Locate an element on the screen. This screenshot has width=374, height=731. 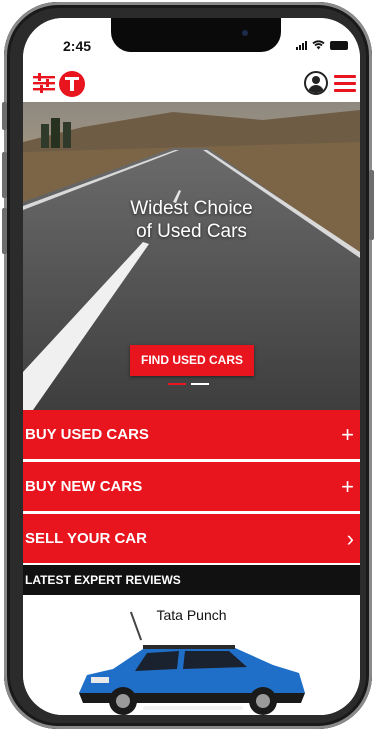
find-used-cars-button: FIND USED CARS is located at coordinates (192, 360).